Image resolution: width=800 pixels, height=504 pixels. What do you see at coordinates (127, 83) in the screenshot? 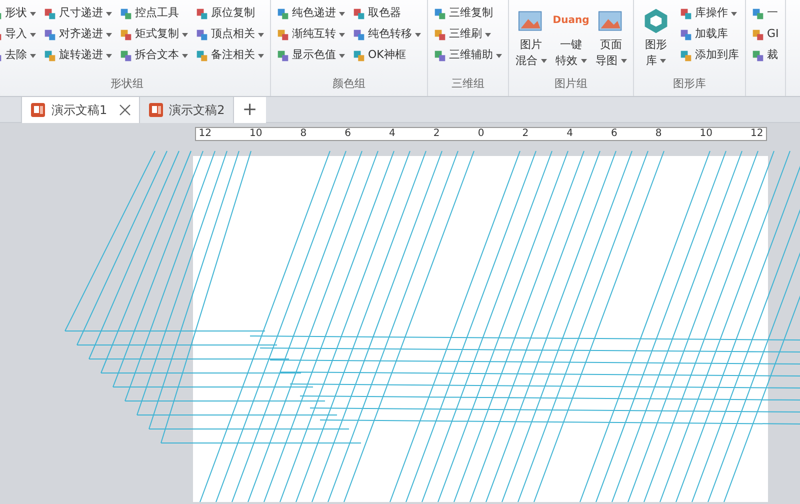
I see `group-label: 形状组` at bounding box center [127, 83].